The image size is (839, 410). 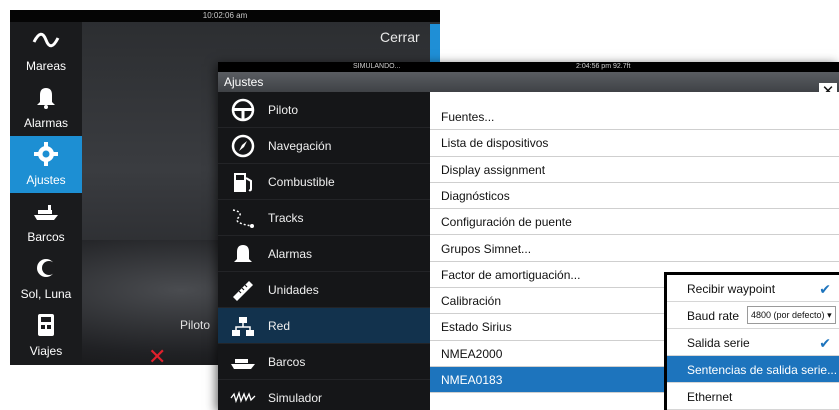 What do you see at coordinates (243, 110) in the screenshot?
I see `steering-wheel-icon` at bounding box center [243, 110].